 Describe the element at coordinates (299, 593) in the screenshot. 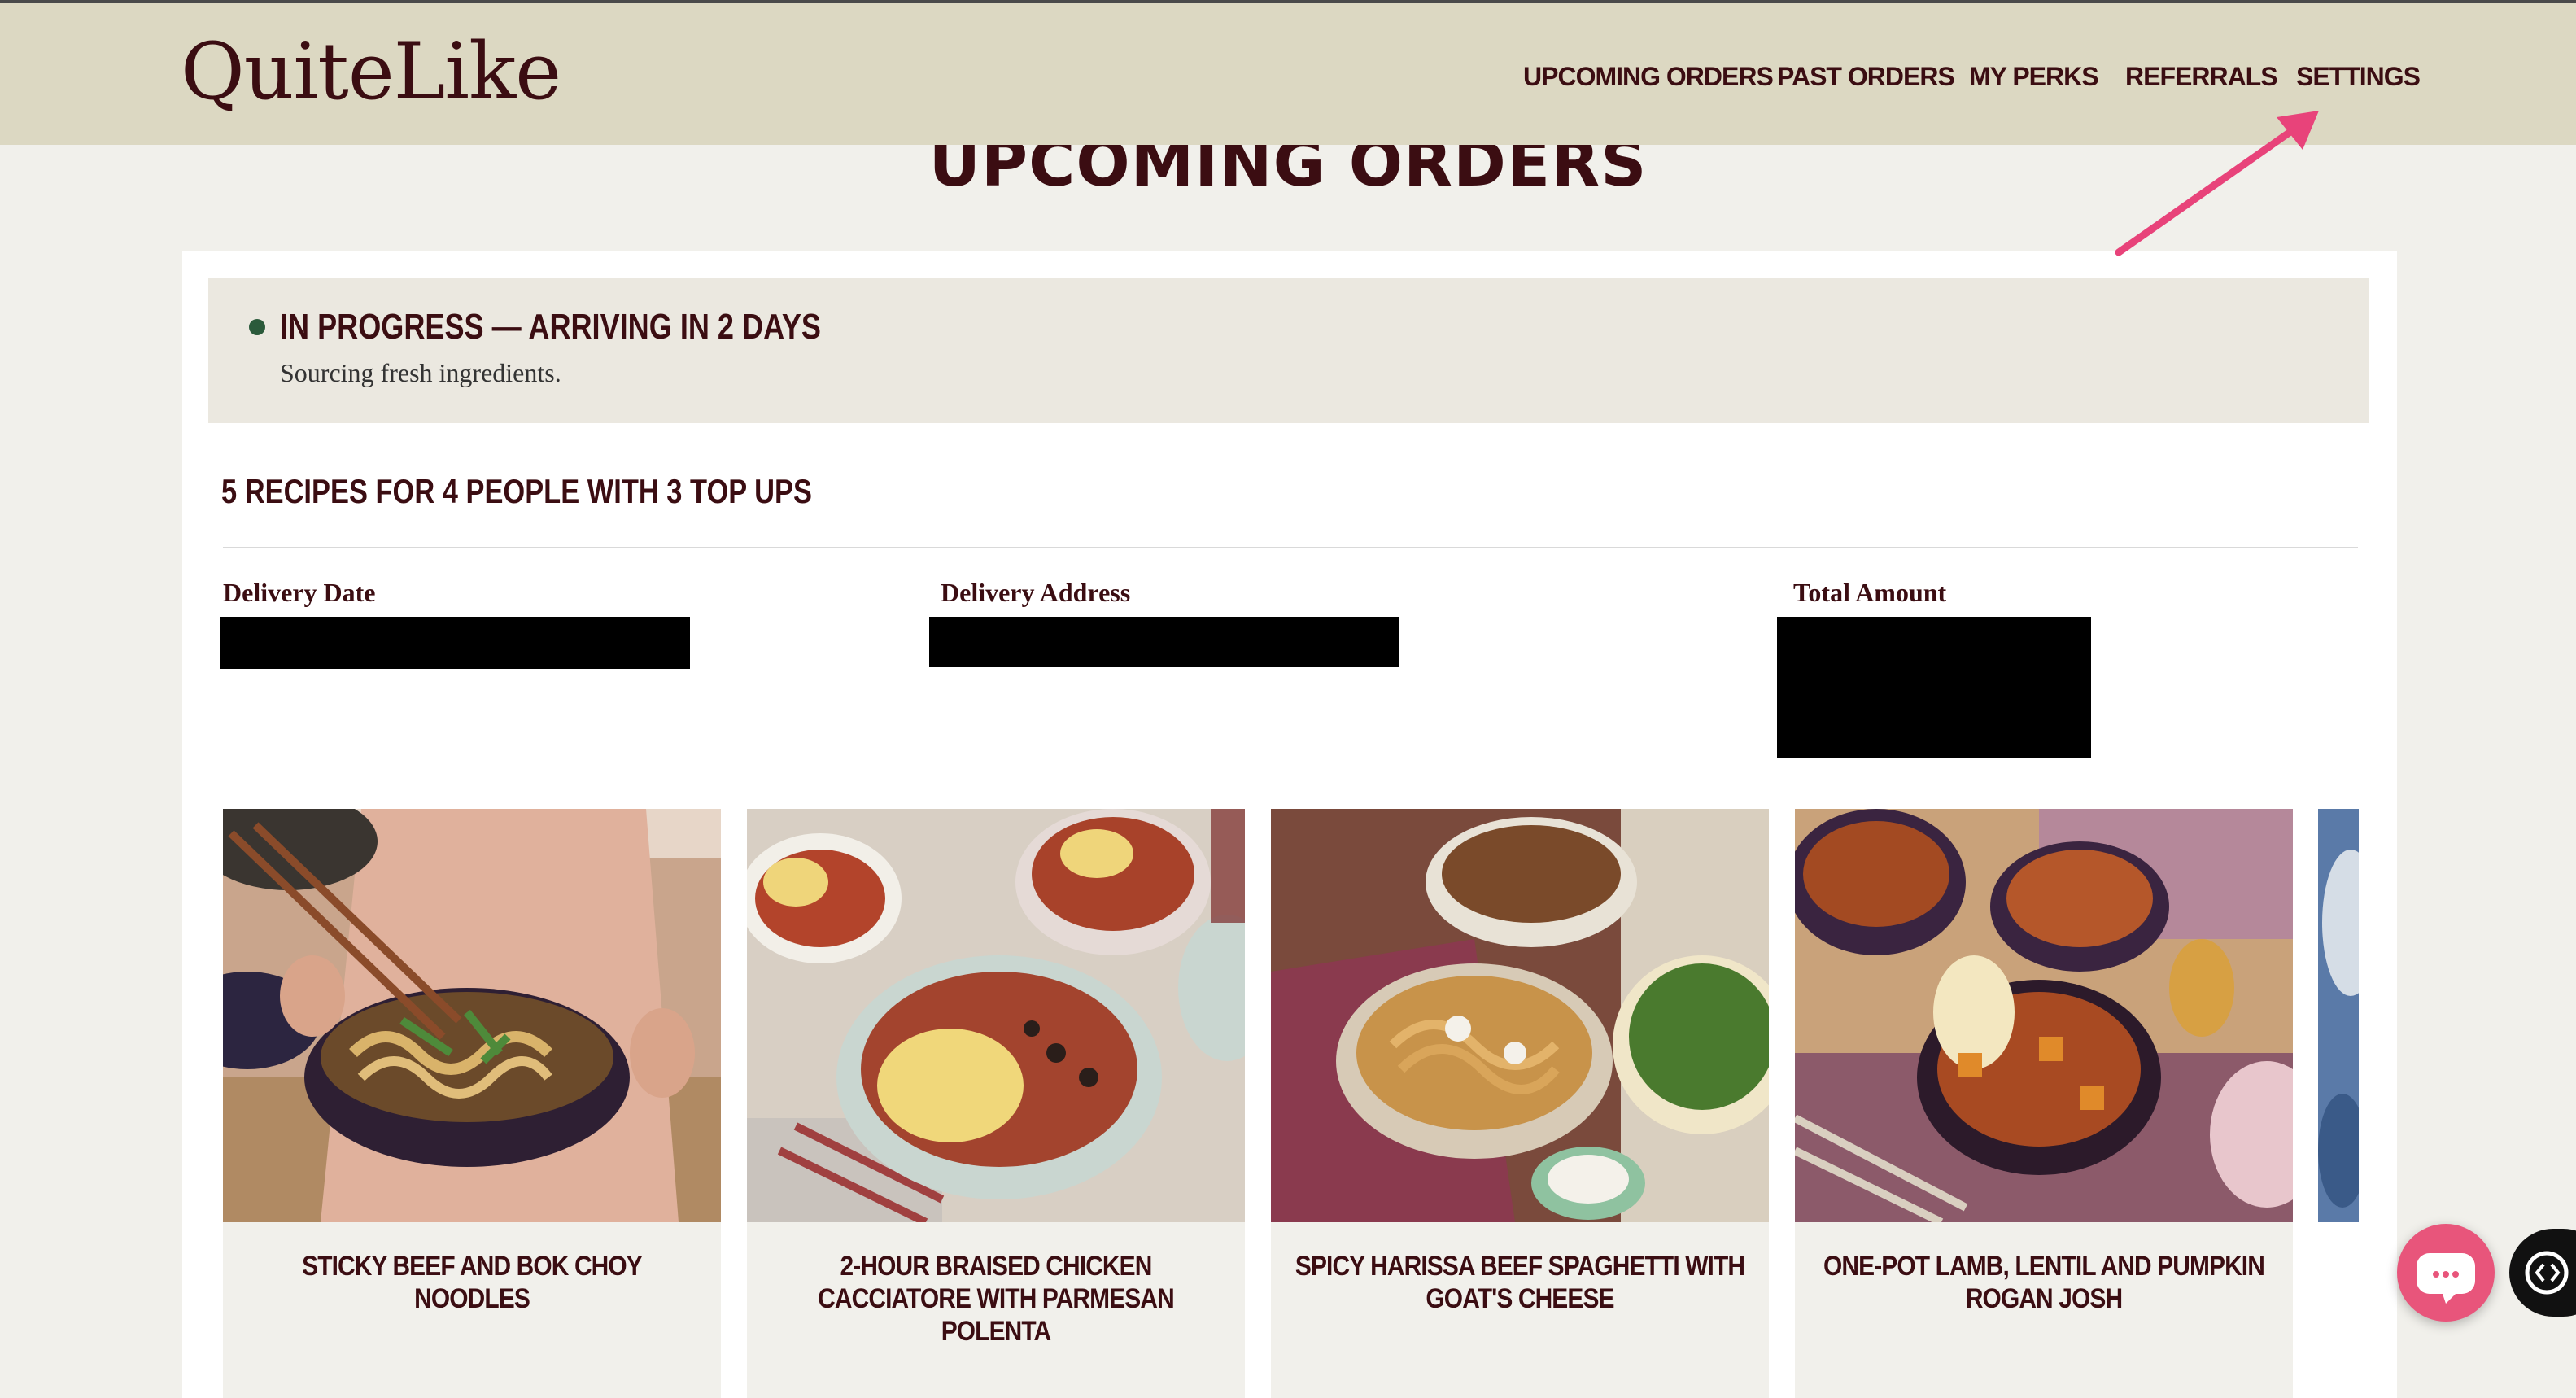

I see `delivery-date-label: Delivery Date` at that location.